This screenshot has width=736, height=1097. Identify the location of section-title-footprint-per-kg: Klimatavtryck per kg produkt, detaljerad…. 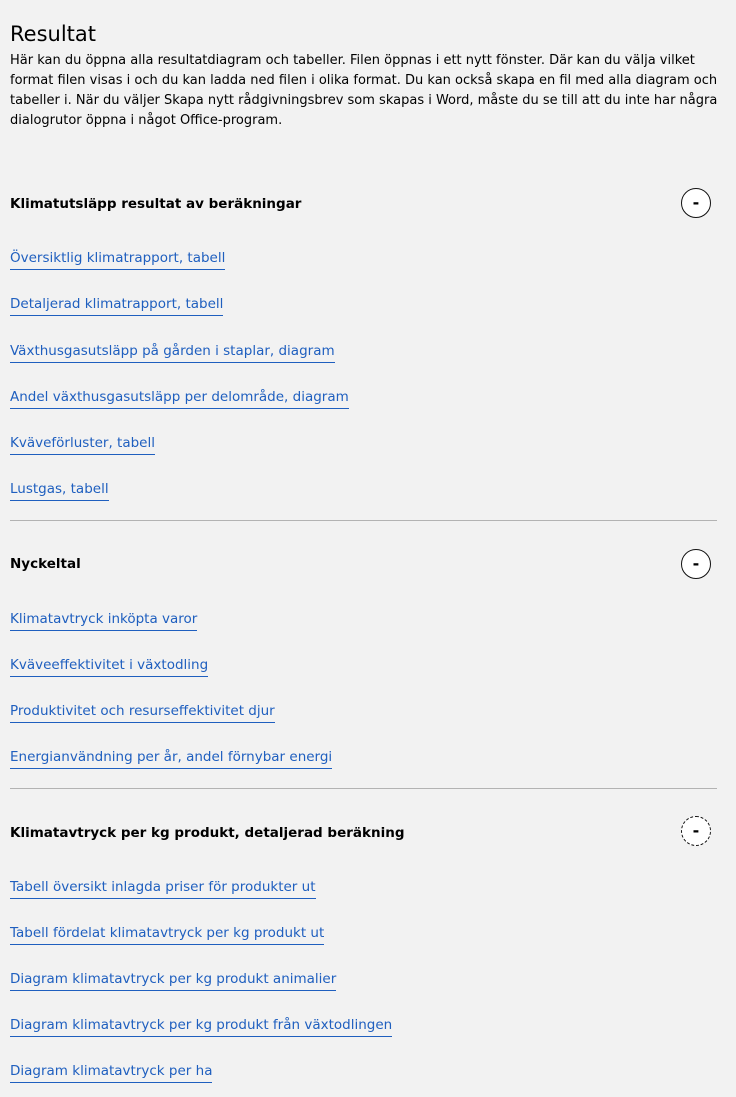
(207, 833).